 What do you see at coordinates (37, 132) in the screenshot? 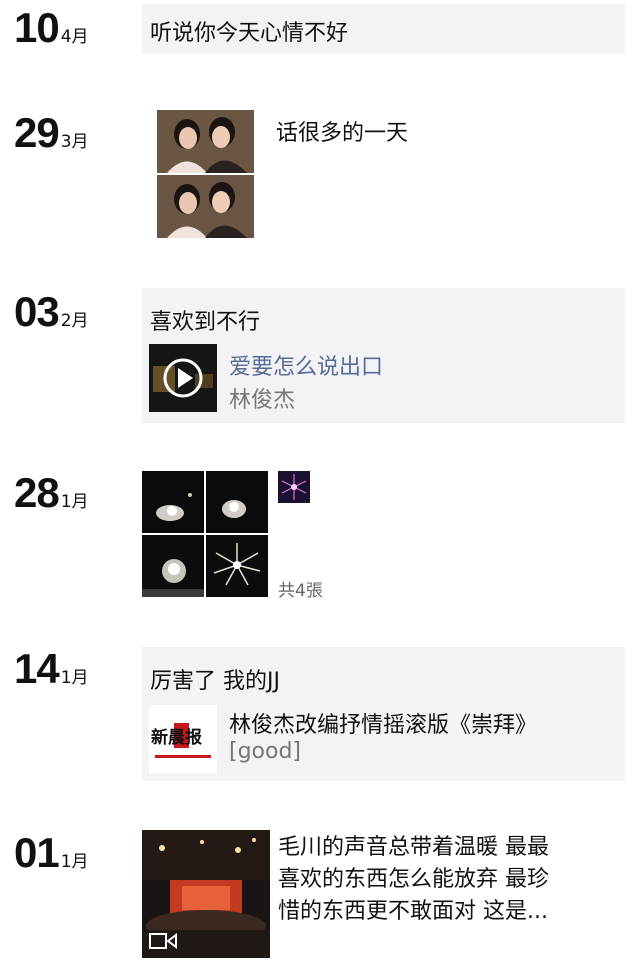
I see `entry-day: 29` at bounding box center [37, 132].